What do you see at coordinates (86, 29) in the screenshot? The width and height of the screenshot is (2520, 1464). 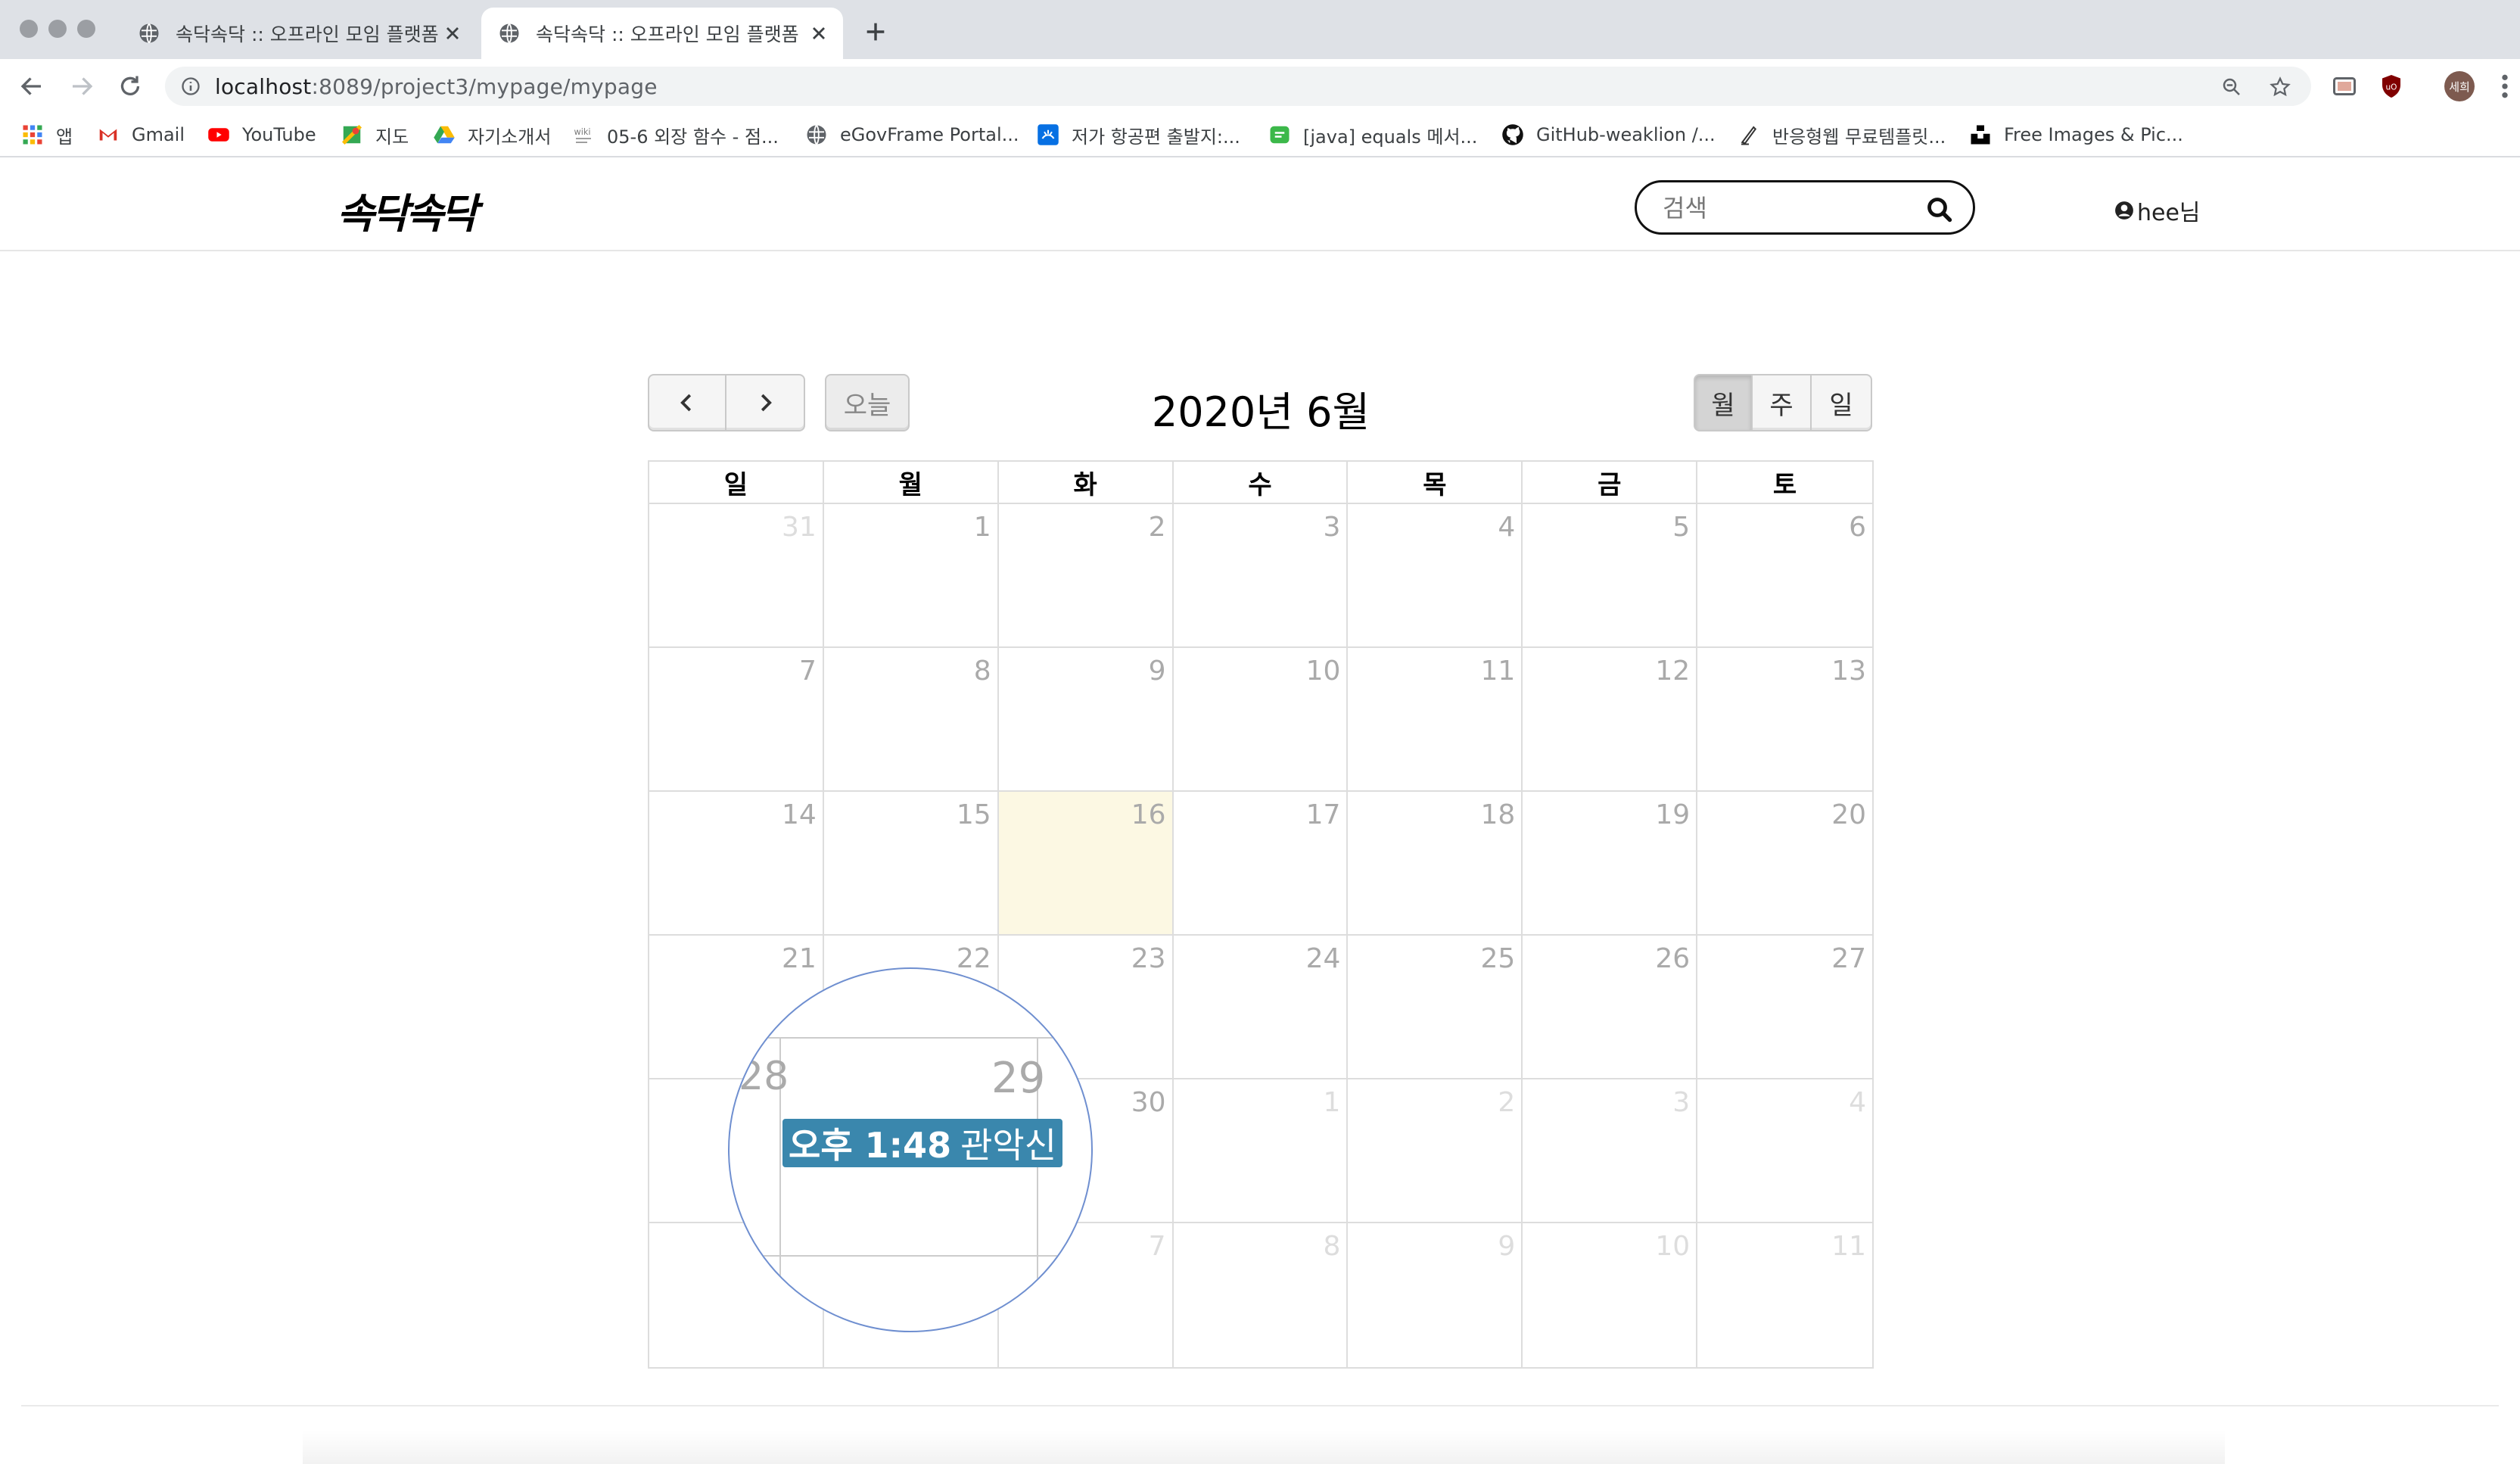 I see `window-maximize-button` at bounding box center [86, 29].